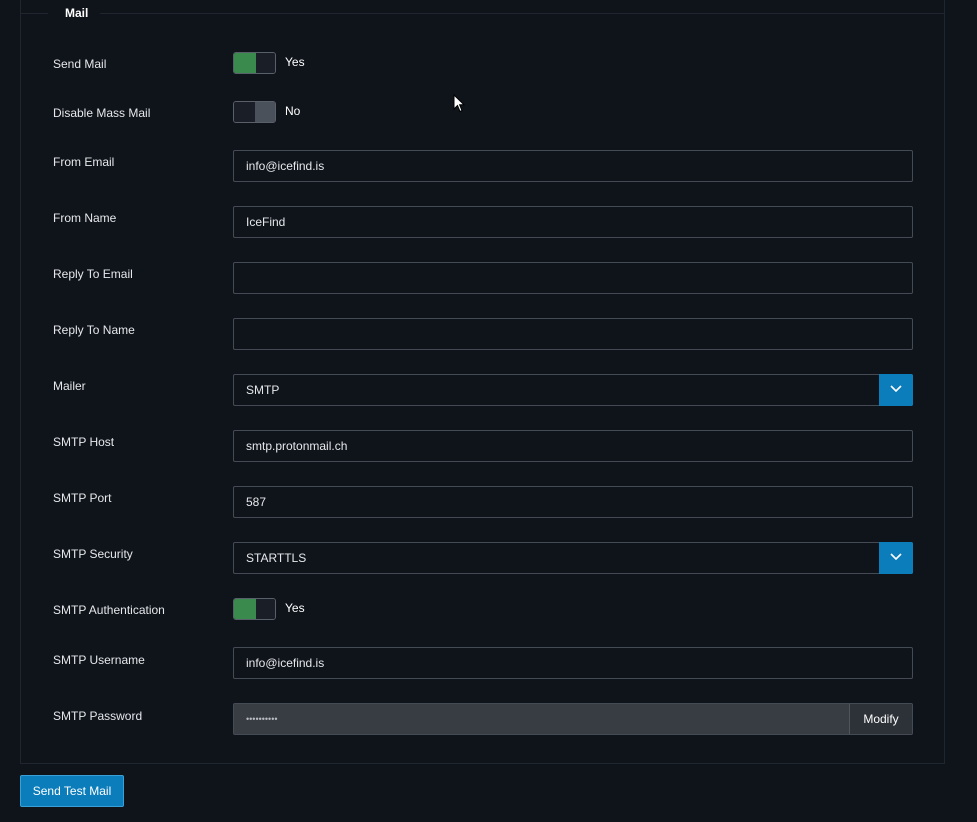 The width and height of the screenshot is (977, 822). I want to click on smtp-security-select: STARTTLS, so click(573, 558).